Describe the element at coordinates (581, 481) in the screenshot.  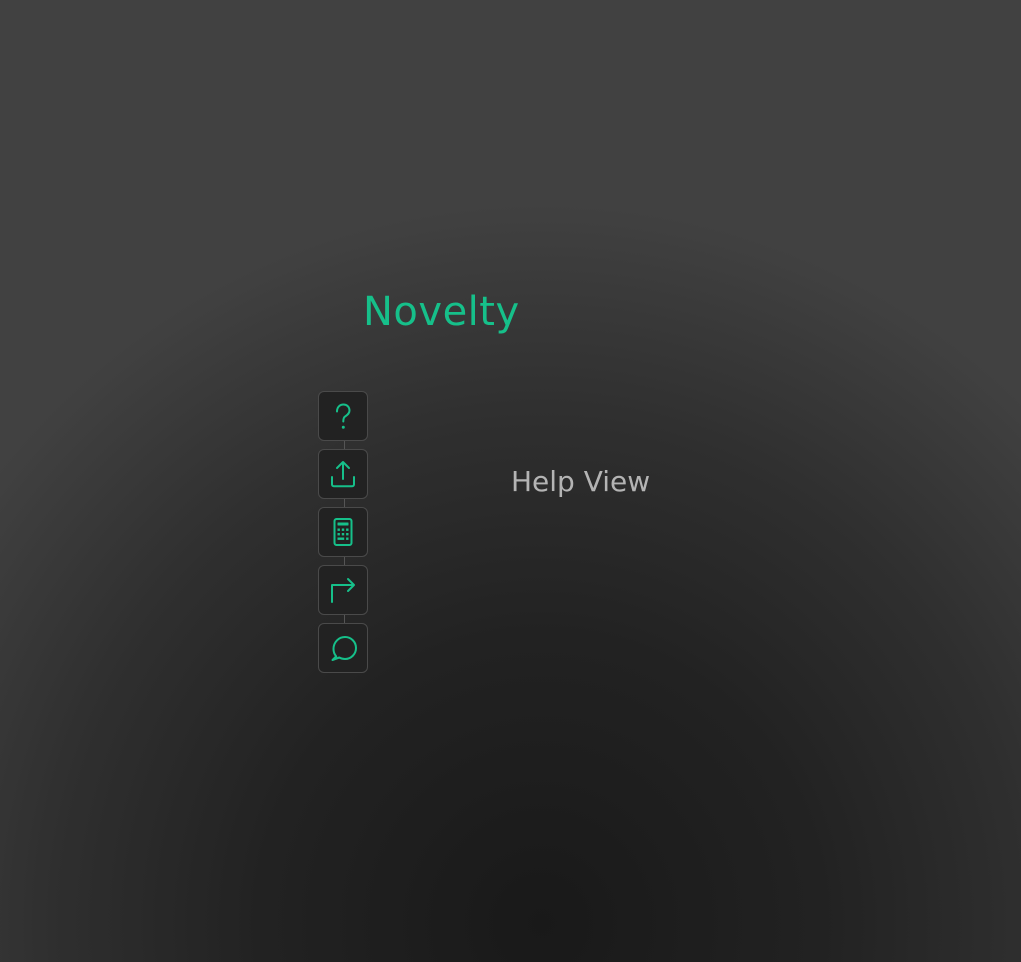
I see `current-view-label: Help View` at that location.